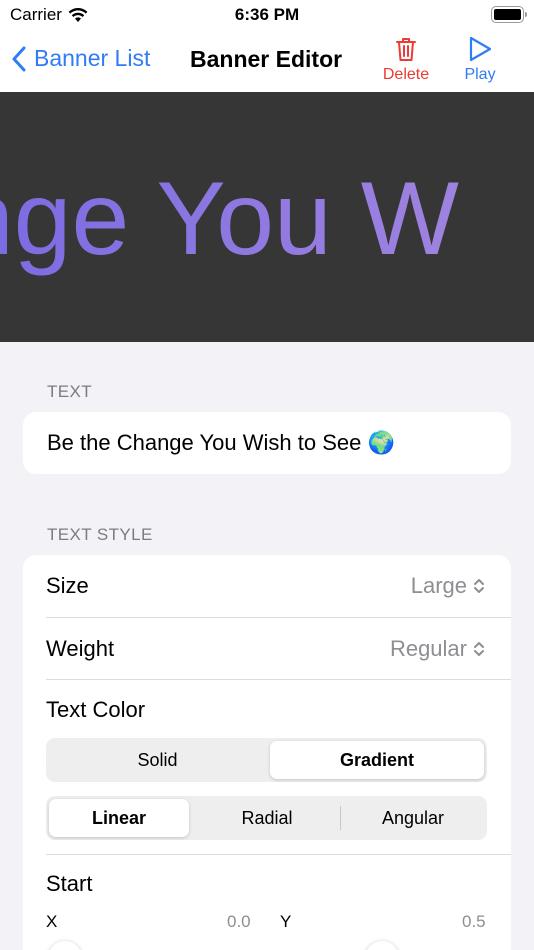 Image resolution: width=534 pixels, height=950 pixels. Describe the element at coordinates (428, 648) in the screenshot. I see `weight-value: Regular` at that location.